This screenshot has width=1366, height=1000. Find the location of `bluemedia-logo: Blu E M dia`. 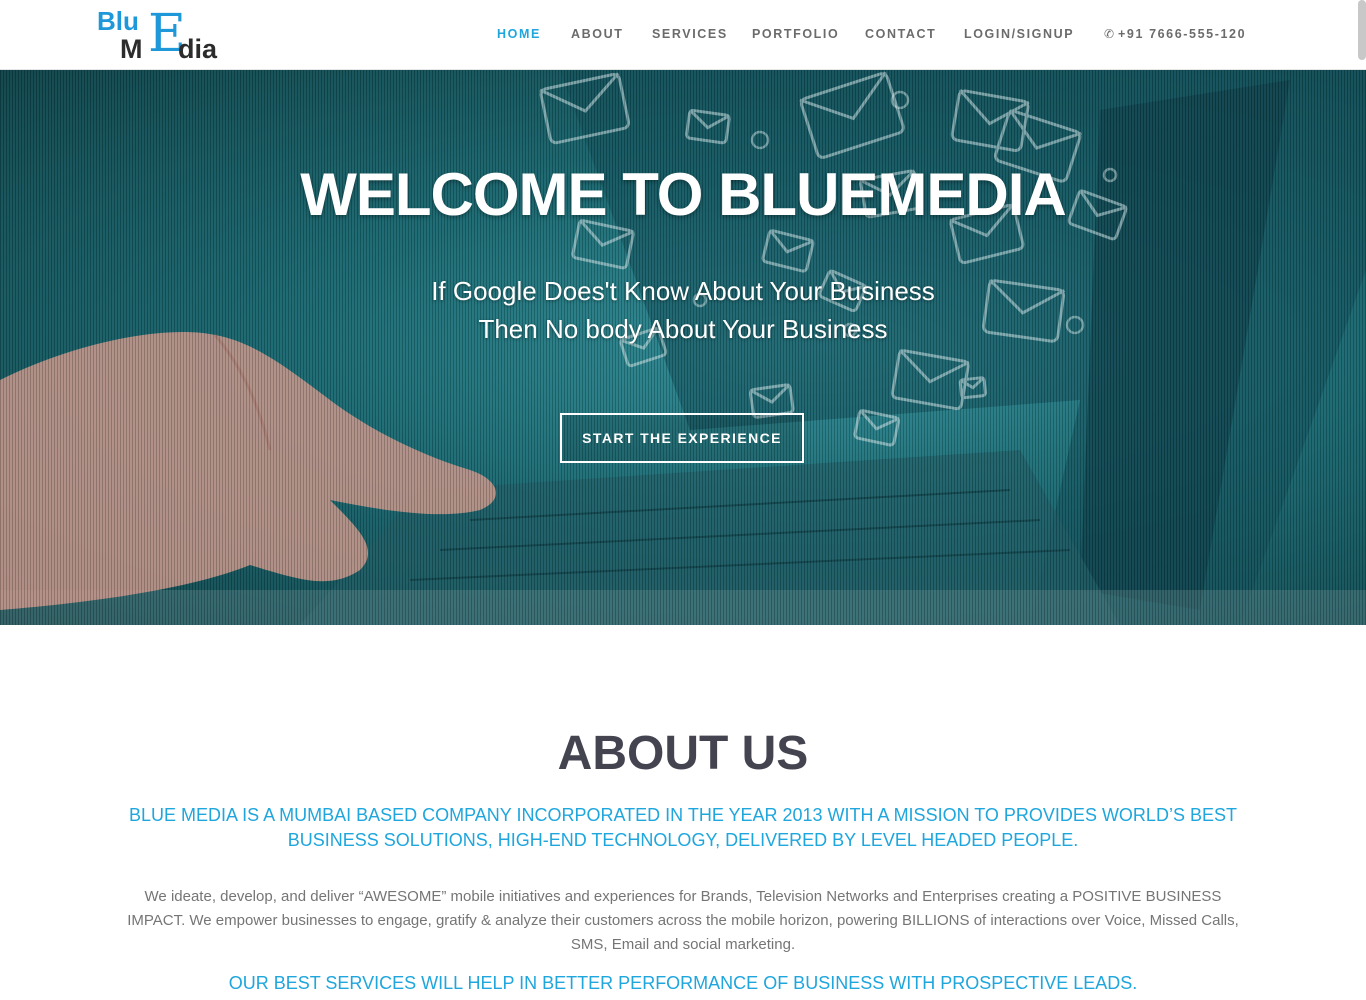

bluemedia-logo: Blu E M dia is located at coordinates (161, 34).